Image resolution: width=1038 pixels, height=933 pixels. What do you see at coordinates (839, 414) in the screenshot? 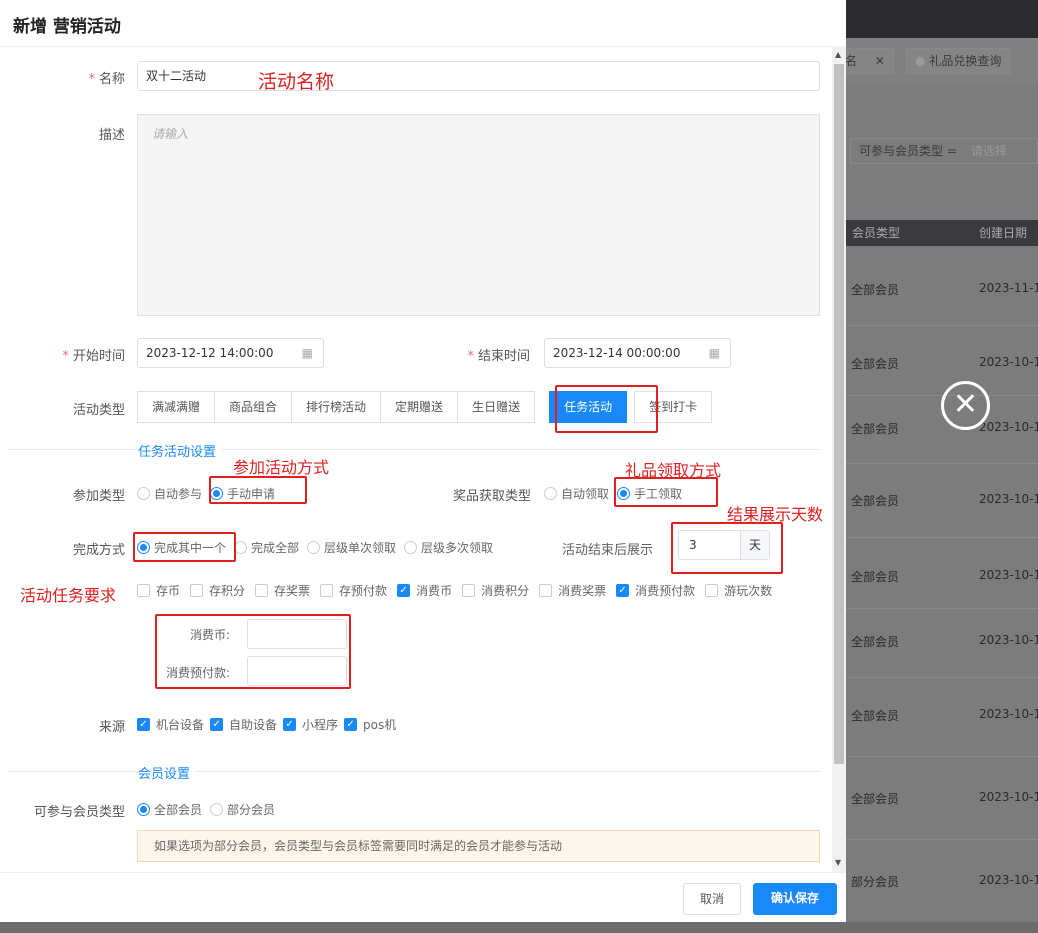
I see `scrollbar-thumb` at bounding box center [839, 414].